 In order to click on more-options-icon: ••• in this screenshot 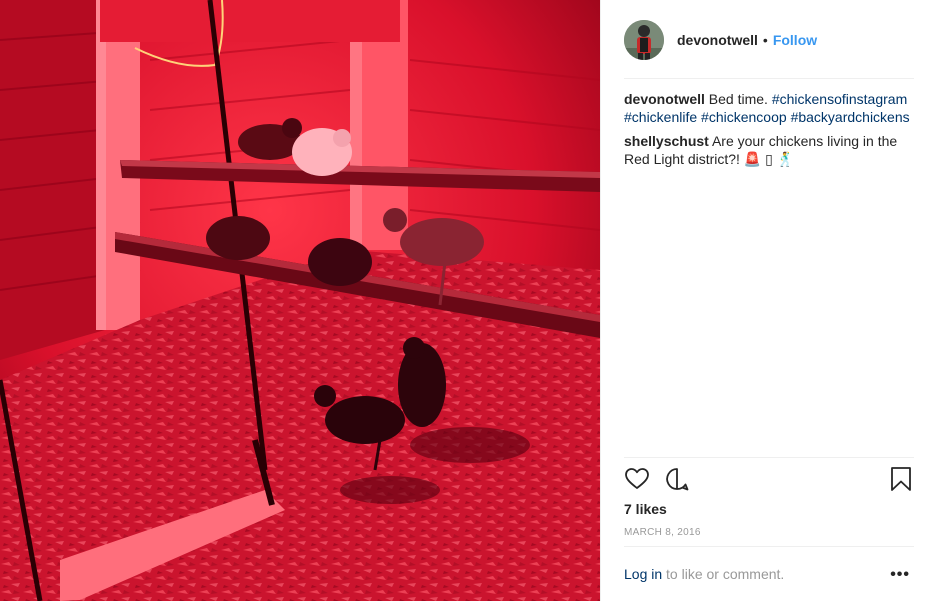, I will do `click(900, 575)`.